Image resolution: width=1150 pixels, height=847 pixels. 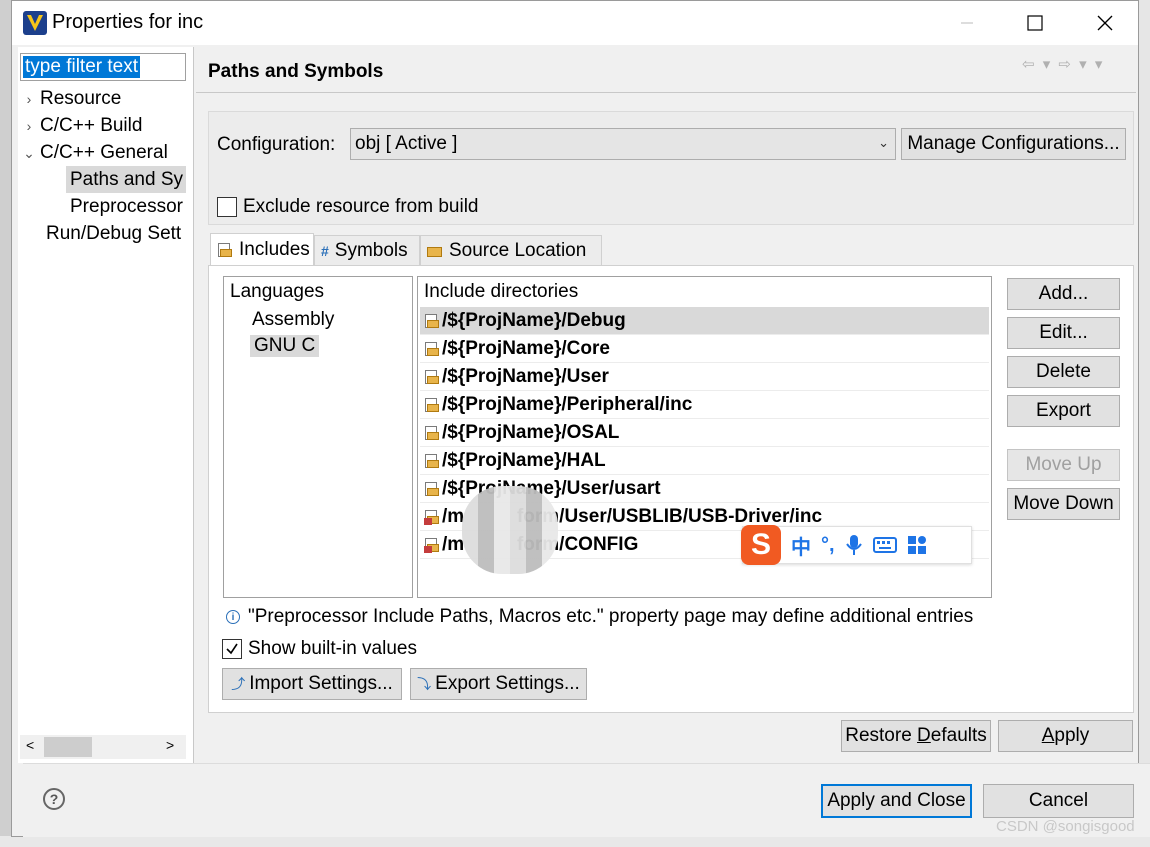 What do you see at coordinates (68, 747) in the screenshot?
I see `scrollbar-thumb` at bounding box center [68, 747].